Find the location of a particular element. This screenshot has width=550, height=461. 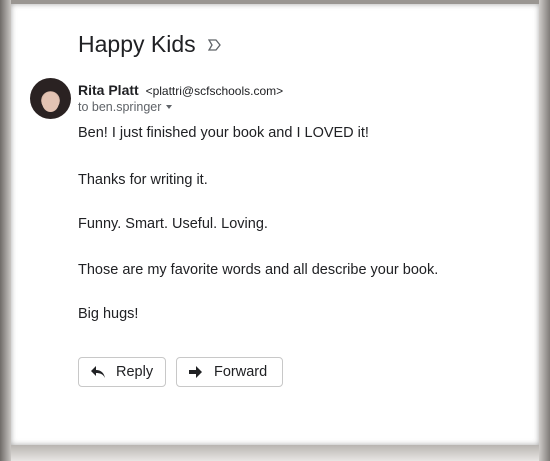

reply-label: Reply is located at coordinates (135, 372).